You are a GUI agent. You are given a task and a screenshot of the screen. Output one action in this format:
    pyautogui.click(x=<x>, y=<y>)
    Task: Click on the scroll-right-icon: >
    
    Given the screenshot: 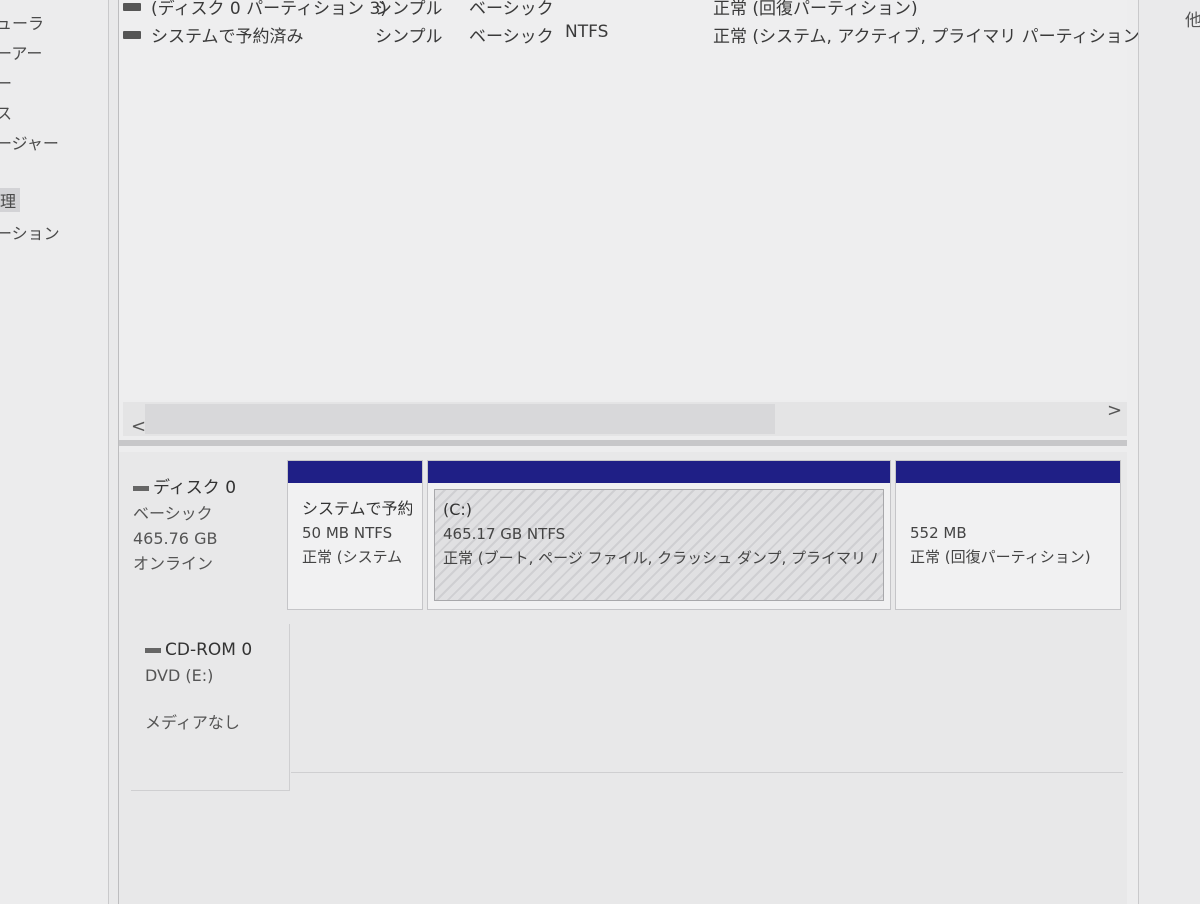 What is the action you would take?
    pyautogui.click(x=1114, y=410)
    